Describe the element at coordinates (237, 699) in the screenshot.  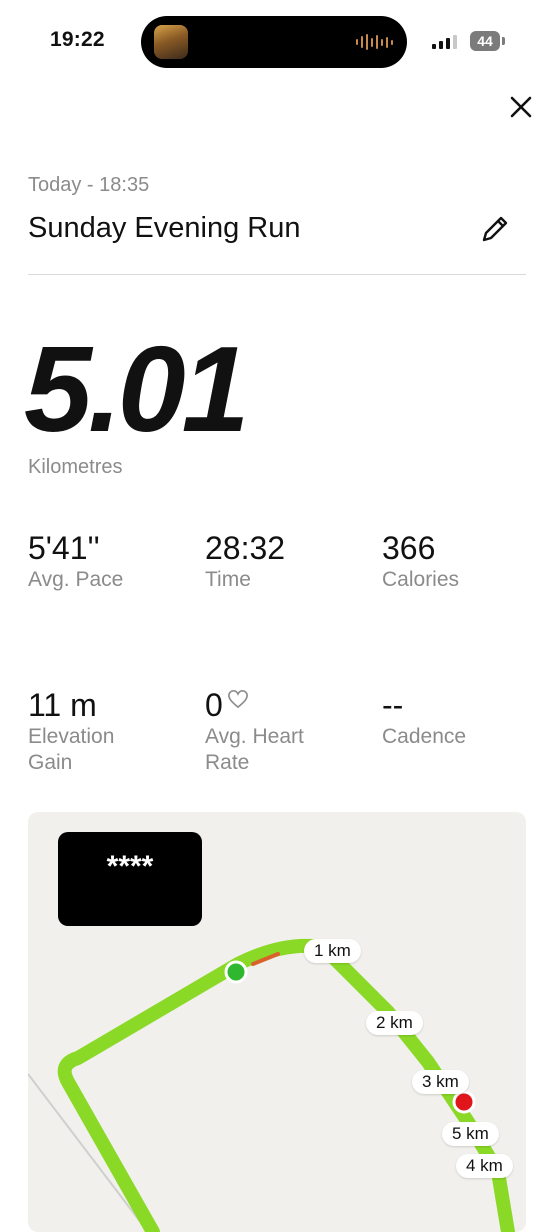
I see `heart-outline-icon` at that location.